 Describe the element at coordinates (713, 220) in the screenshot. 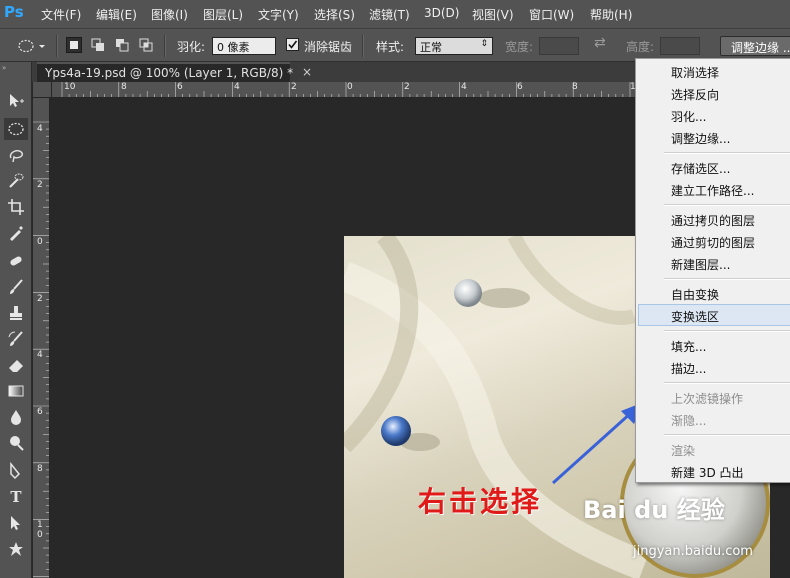

I see `menu-item-layer-via-copy: 通过拷贝的图层` at that location.